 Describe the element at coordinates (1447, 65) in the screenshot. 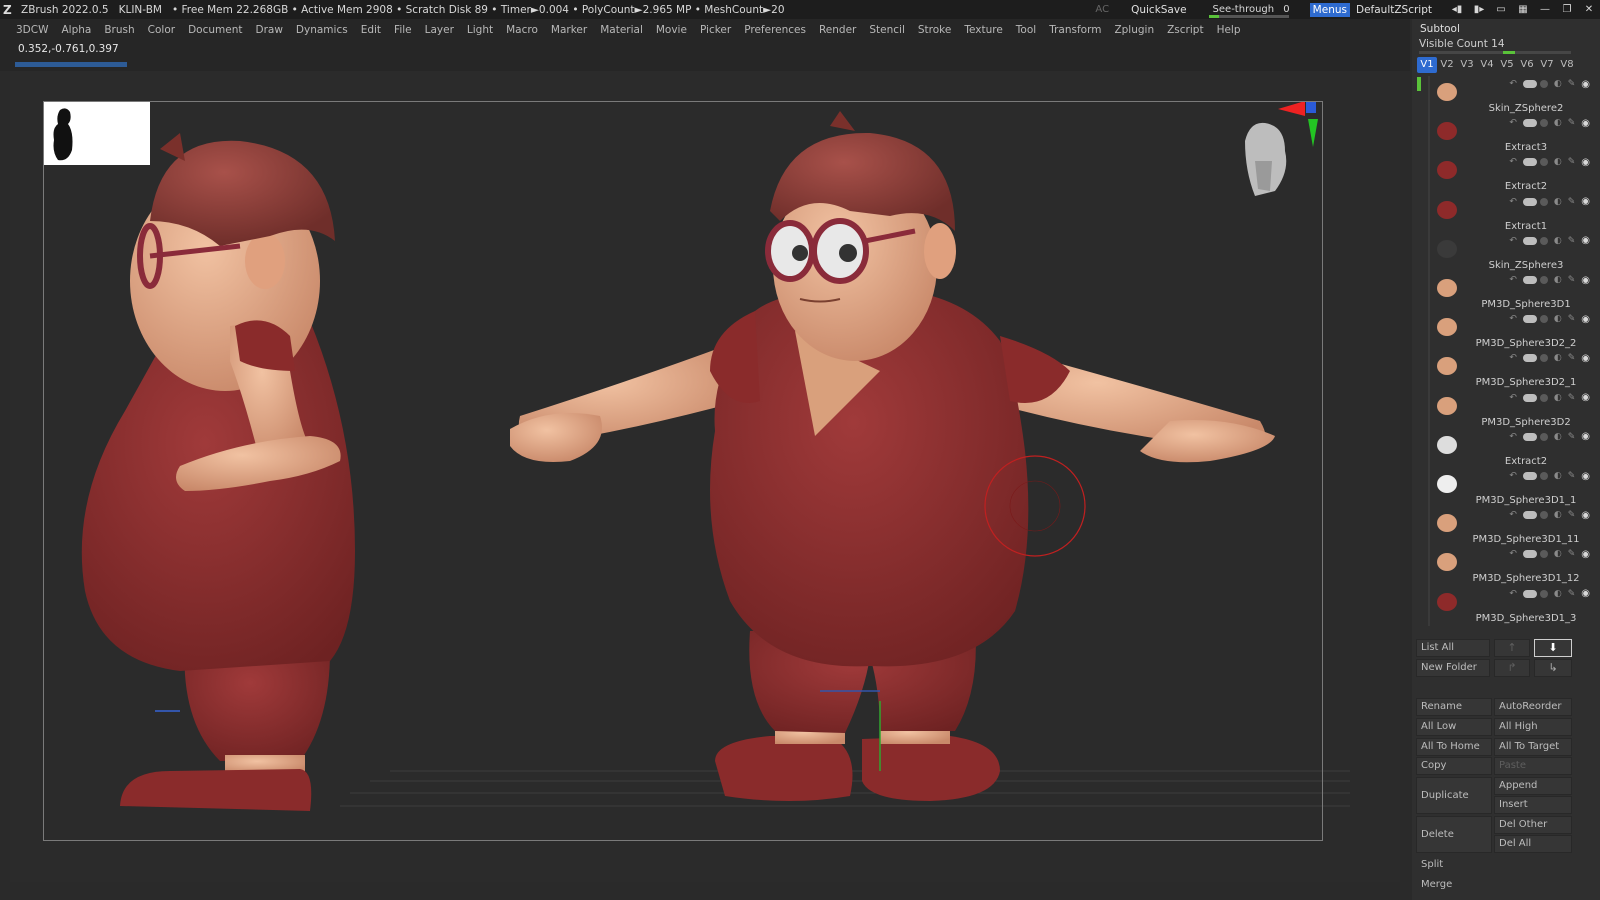

I see `version-tab-v2: V2` at that location.